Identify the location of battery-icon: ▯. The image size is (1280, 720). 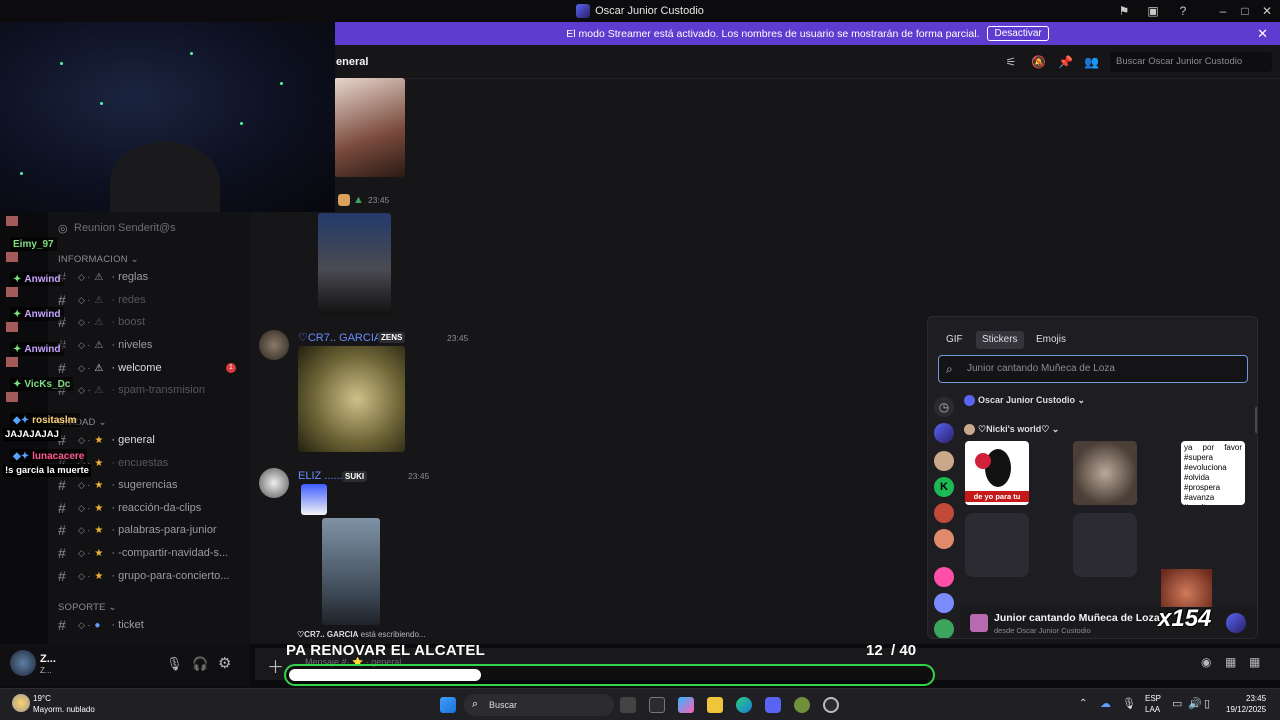
(1207, 703).